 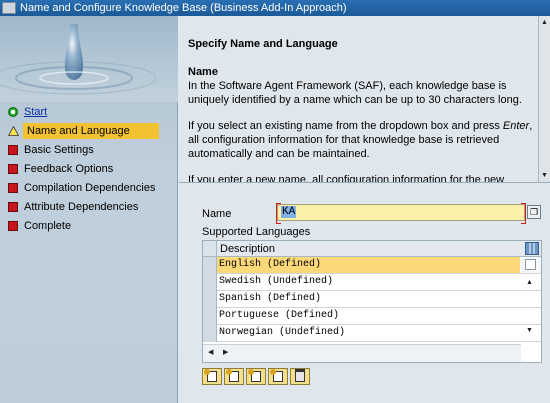 I want to click on name-label: Name, so click(x=217, y=214).